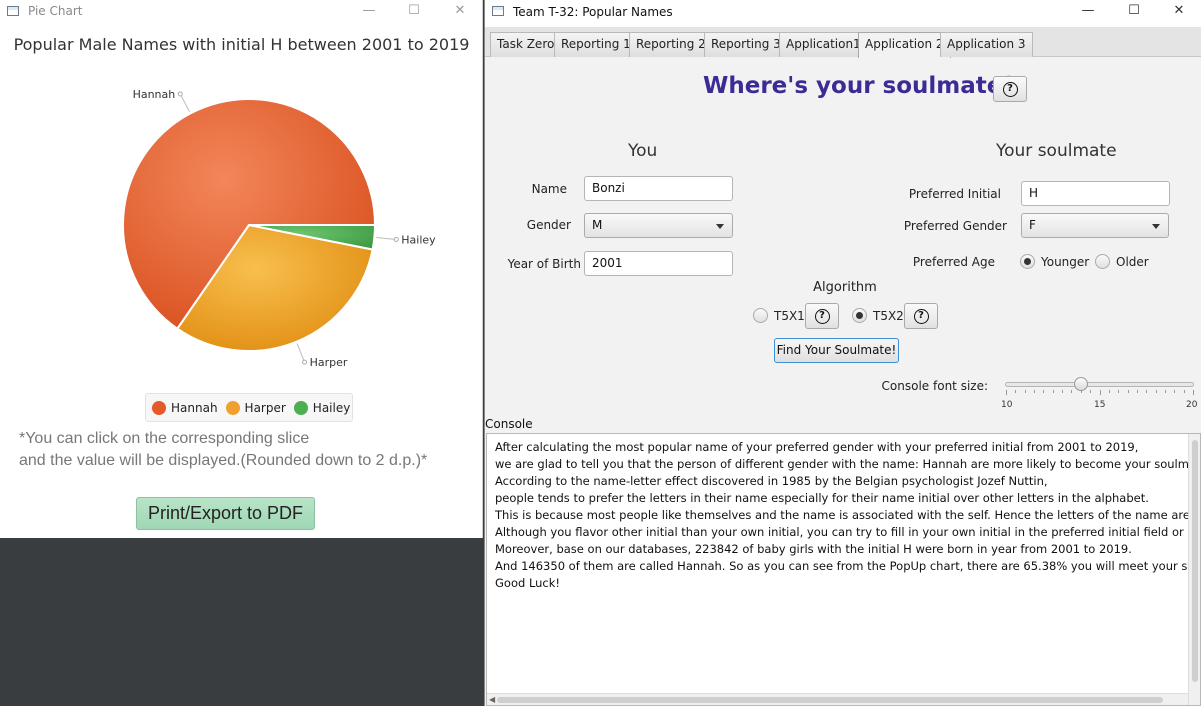 The height and width of the screenshot is (706, 1201). I want to click on tab-application-3: Application 3, so click(986, 44).